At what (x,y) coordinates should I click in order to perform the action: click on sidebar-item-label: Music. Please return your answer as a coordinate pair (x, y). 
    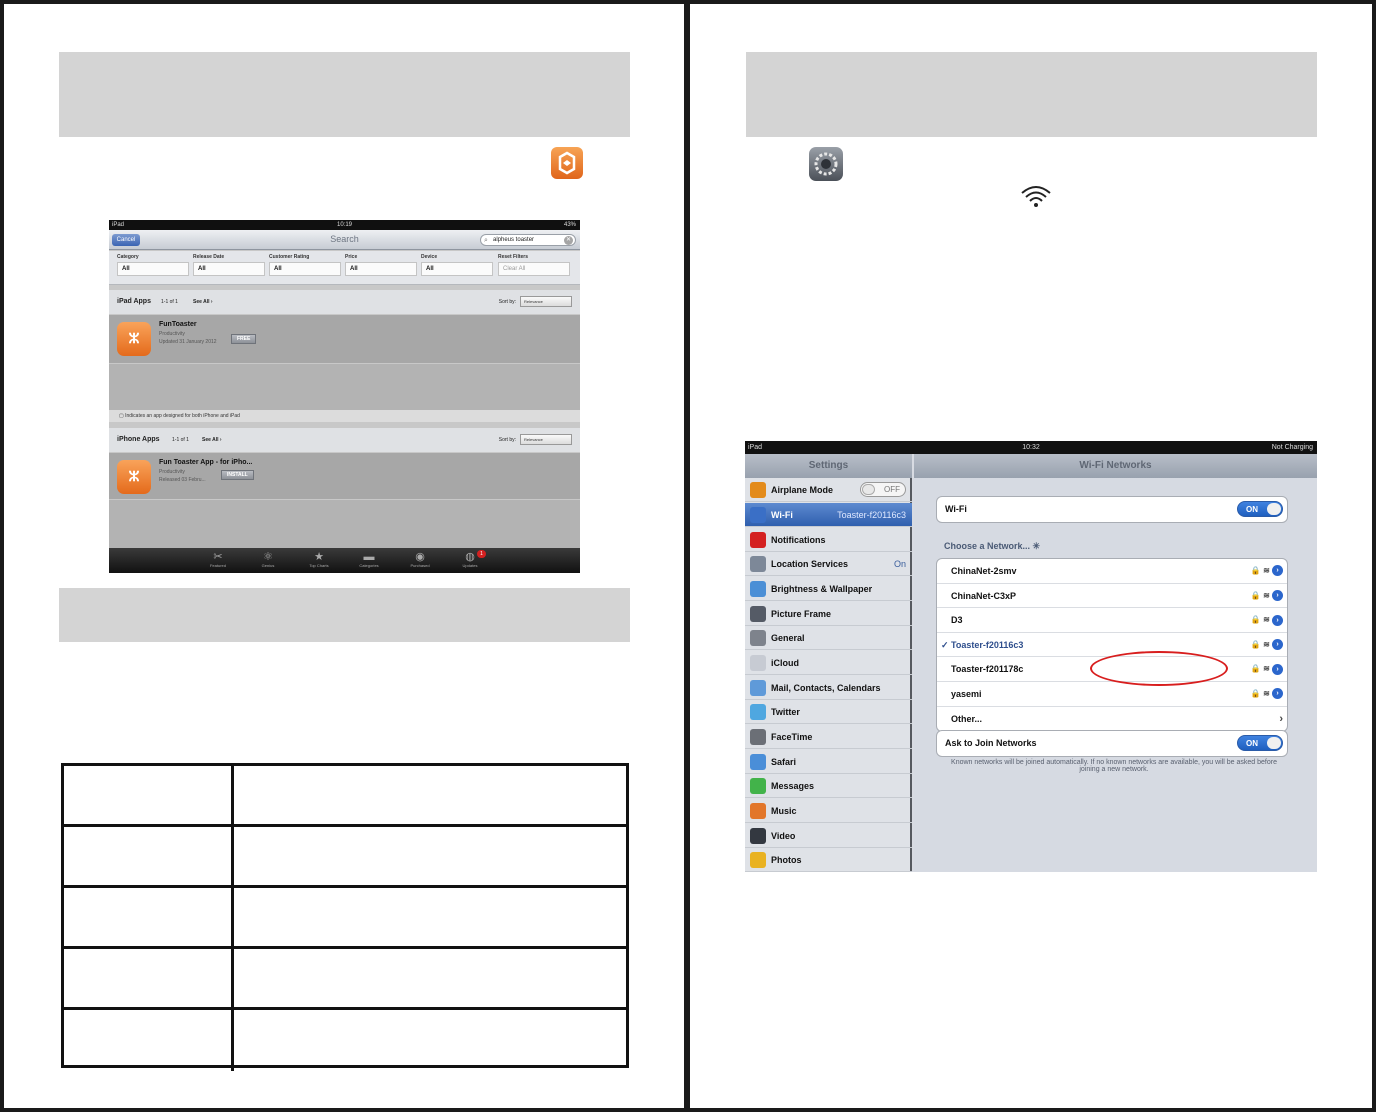
    Looking at the image, I should click on (784, 811).